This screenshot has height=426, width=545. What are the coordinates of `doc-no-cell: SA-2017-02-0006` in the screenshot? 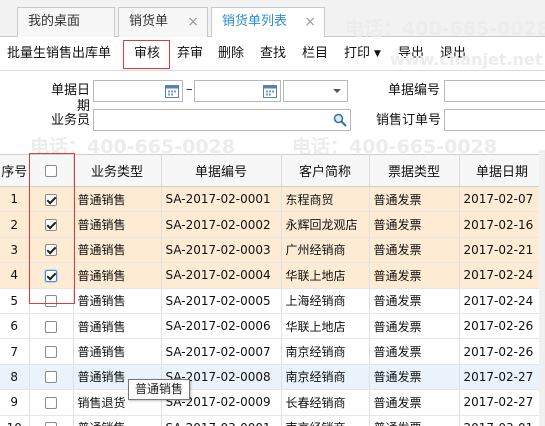 It's located at (221, 326).